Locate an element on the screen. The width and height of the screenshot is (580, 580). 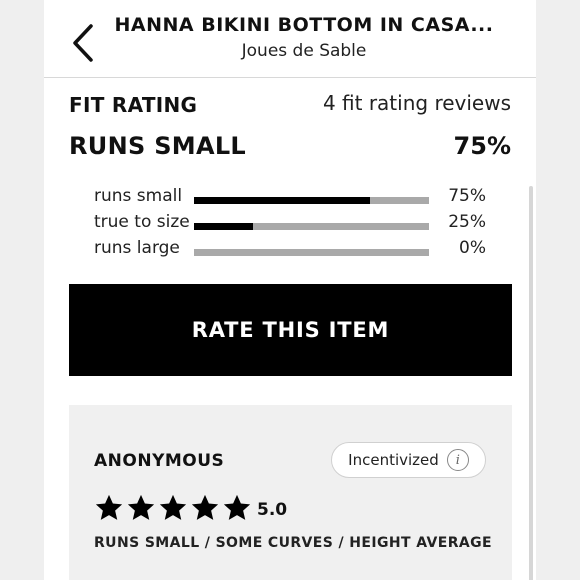
fit-row-label: runs small is located at coordinates (138, 196).